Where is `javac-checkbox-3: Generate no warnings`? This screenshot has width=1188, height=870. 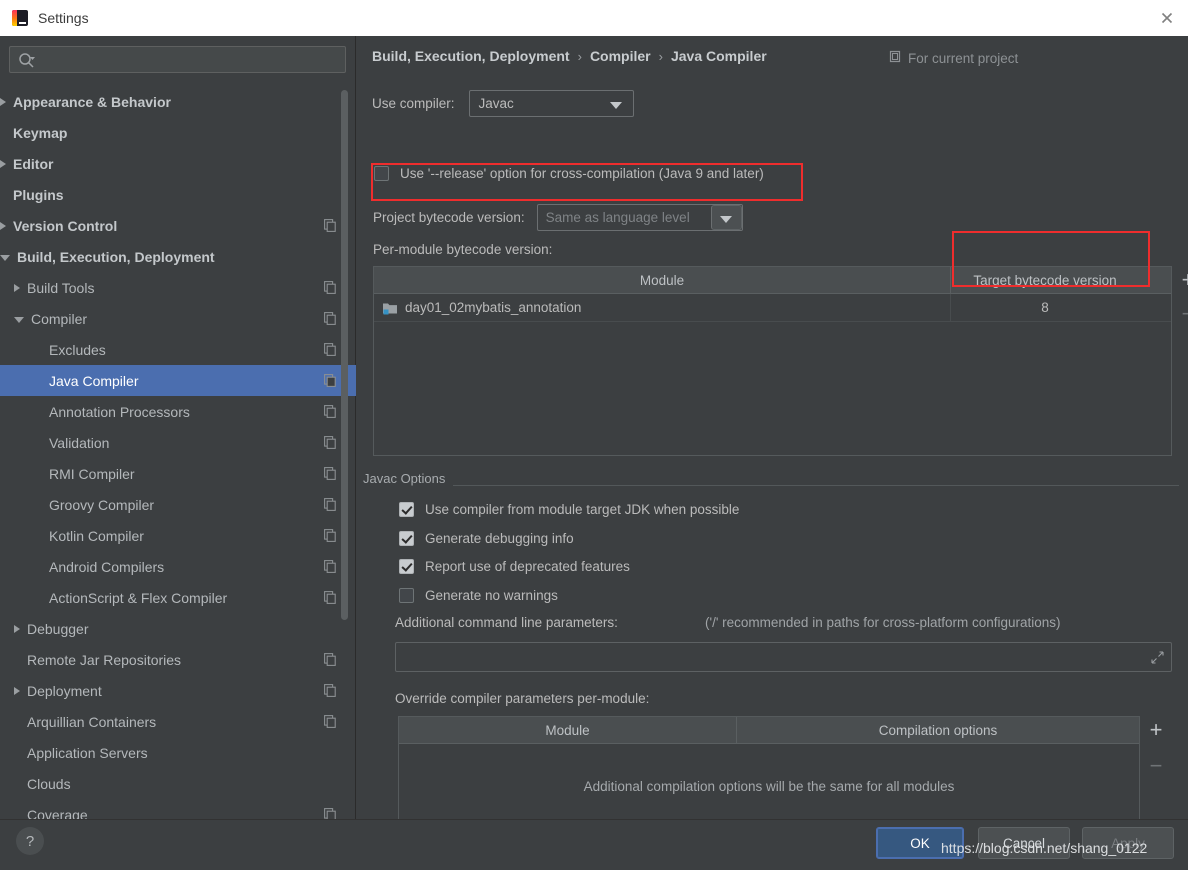
javac-checkbox-3: Generate no warnings is located at coordinates (478, 595).